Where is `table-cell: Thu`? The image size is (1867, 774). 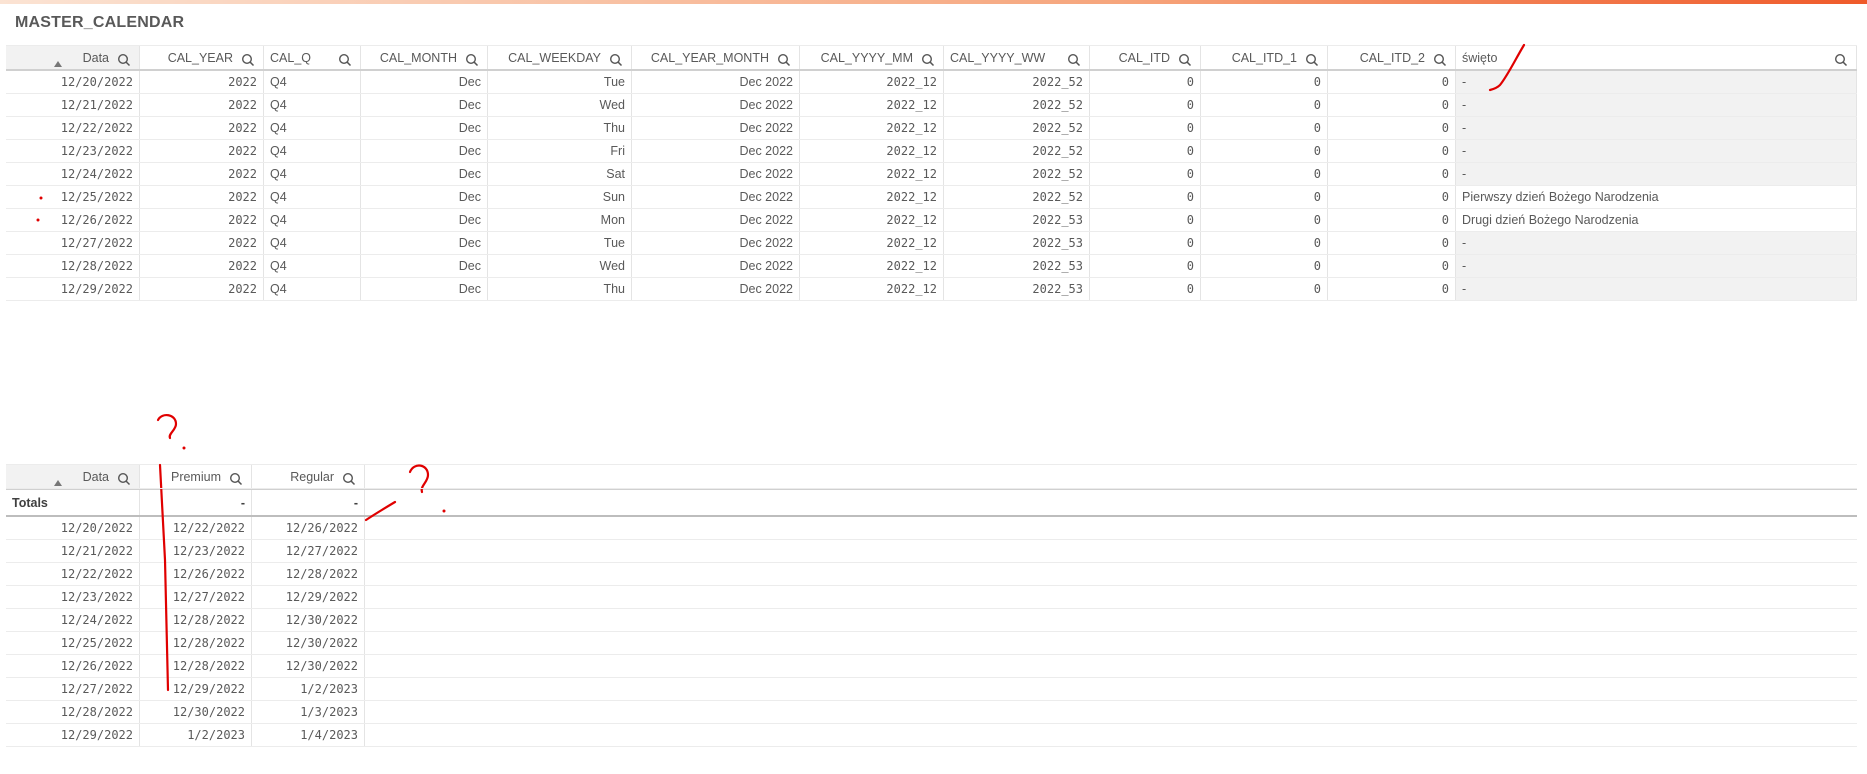 table-cell: Thu is located at coordinates (560, 128).